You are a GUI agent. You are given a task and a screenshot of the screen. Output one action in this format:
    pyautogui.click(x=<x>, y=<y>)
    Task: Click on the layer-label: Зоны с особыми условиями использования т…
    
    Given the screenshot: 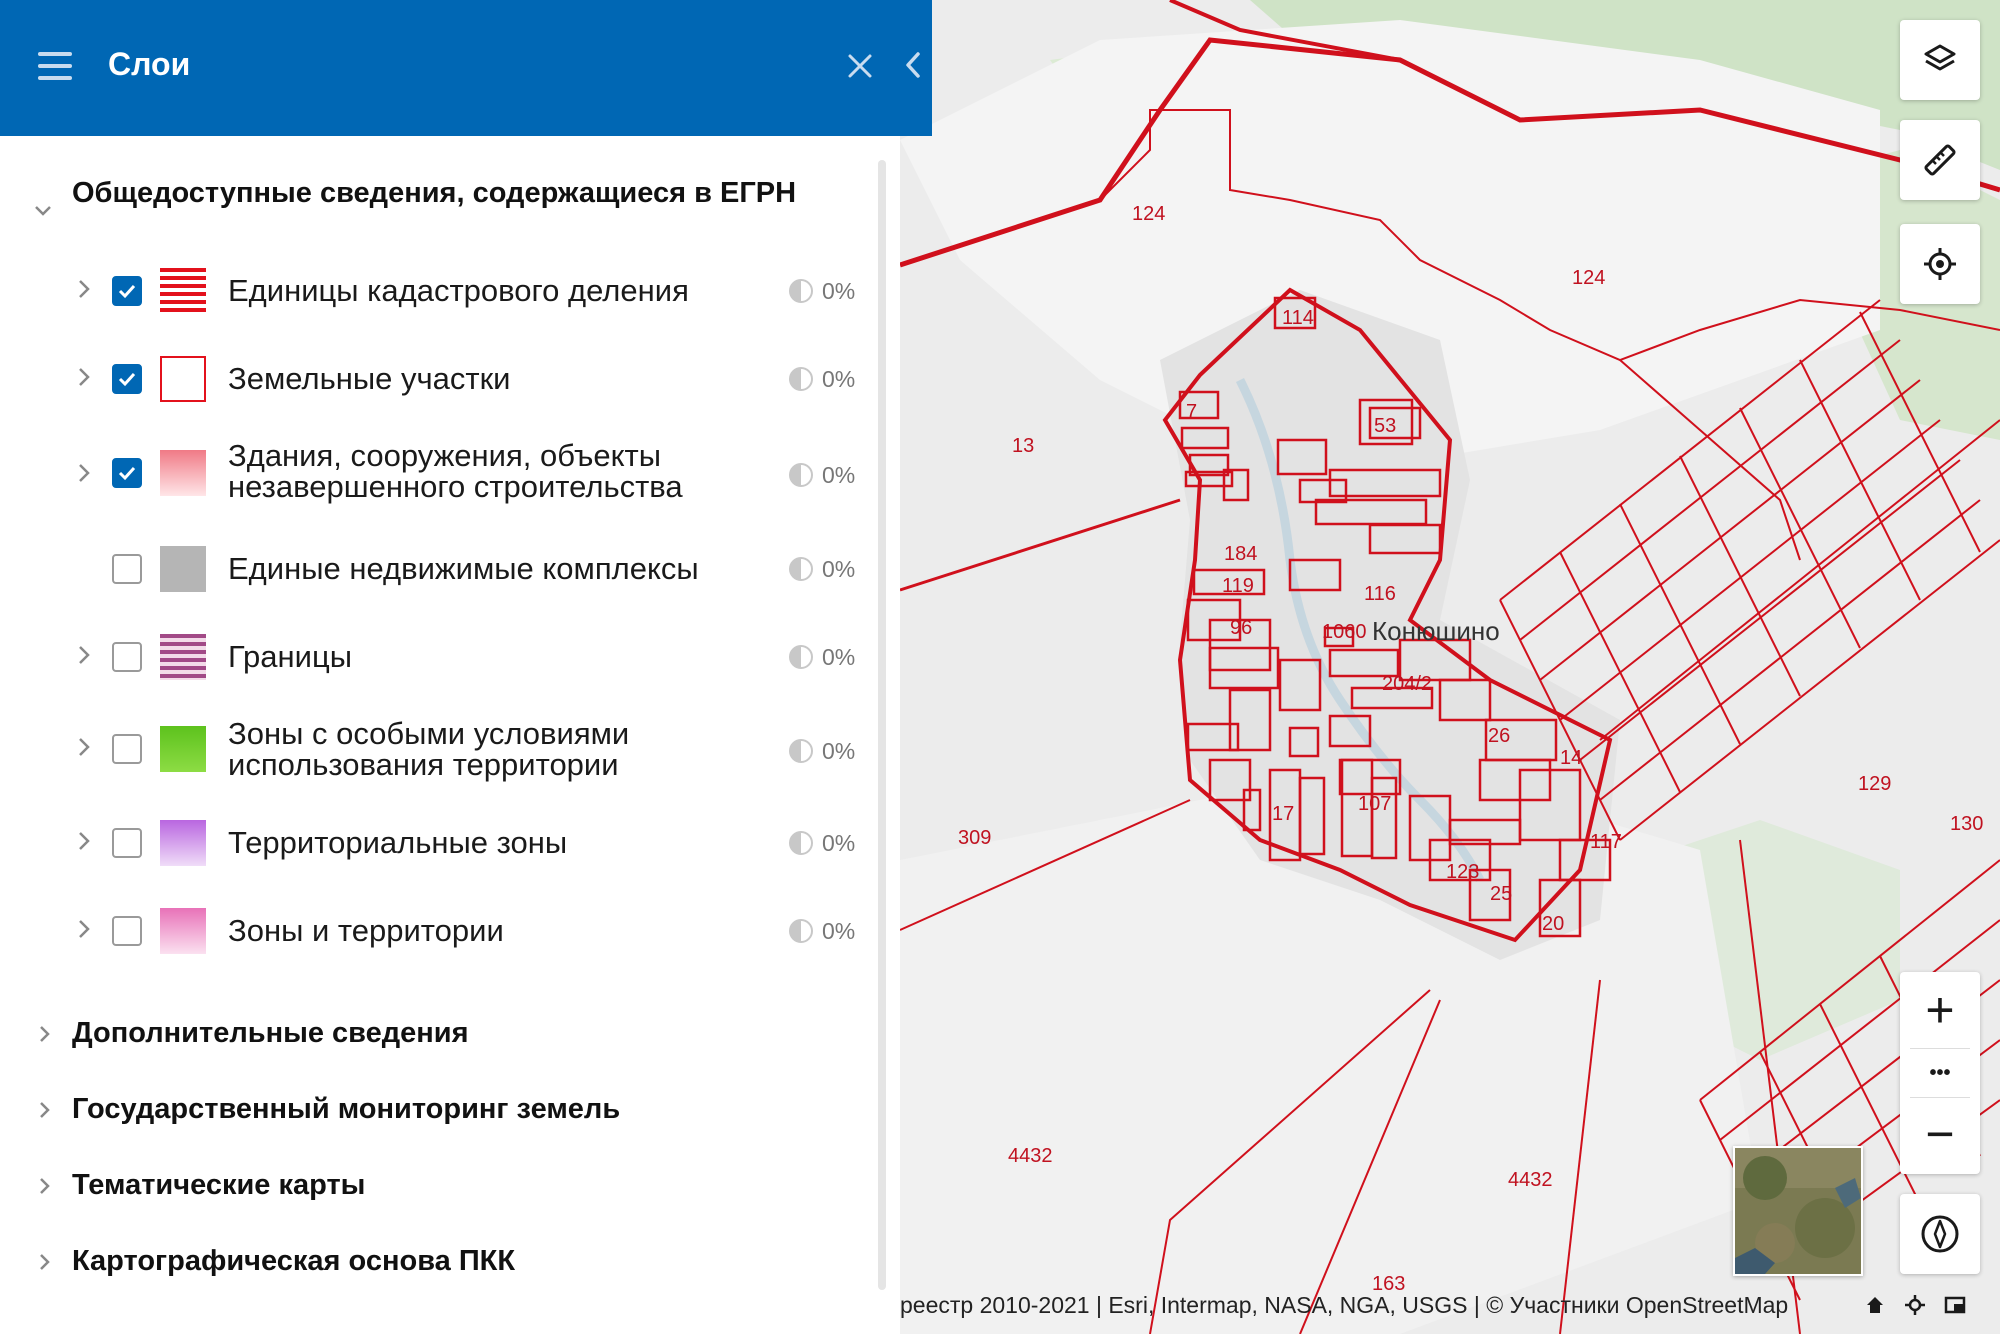 What is the action you would take?
    pyautogui.click(x=428, y=749)
    